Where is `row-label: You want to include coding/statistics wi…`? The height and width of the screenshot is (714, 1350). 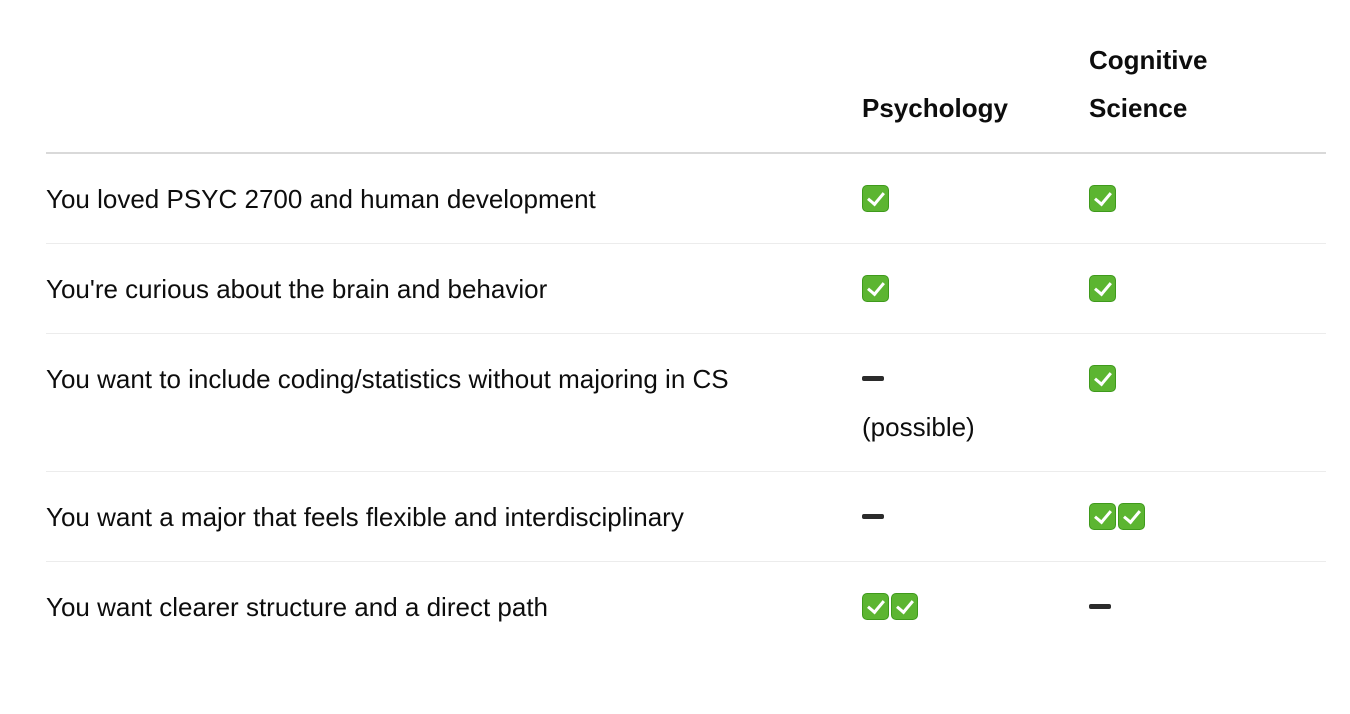
row-label: You want to include coding/statistics wi… is located at coordinates (387, 379).